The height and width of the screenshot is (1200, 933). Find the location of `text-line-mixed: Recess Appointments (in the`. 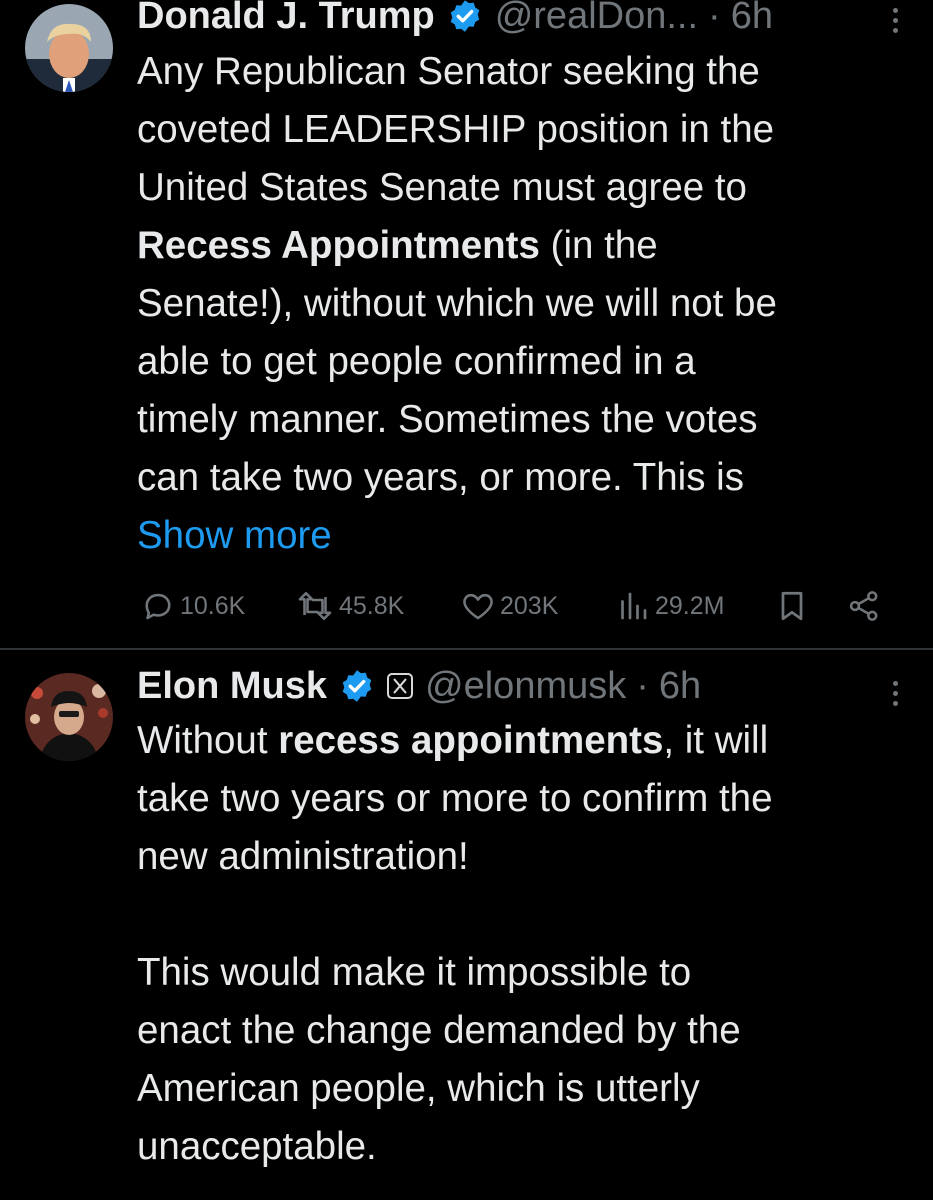

text-line-mixed: Recess Appointments (in the is located at coordinates (522, 246).